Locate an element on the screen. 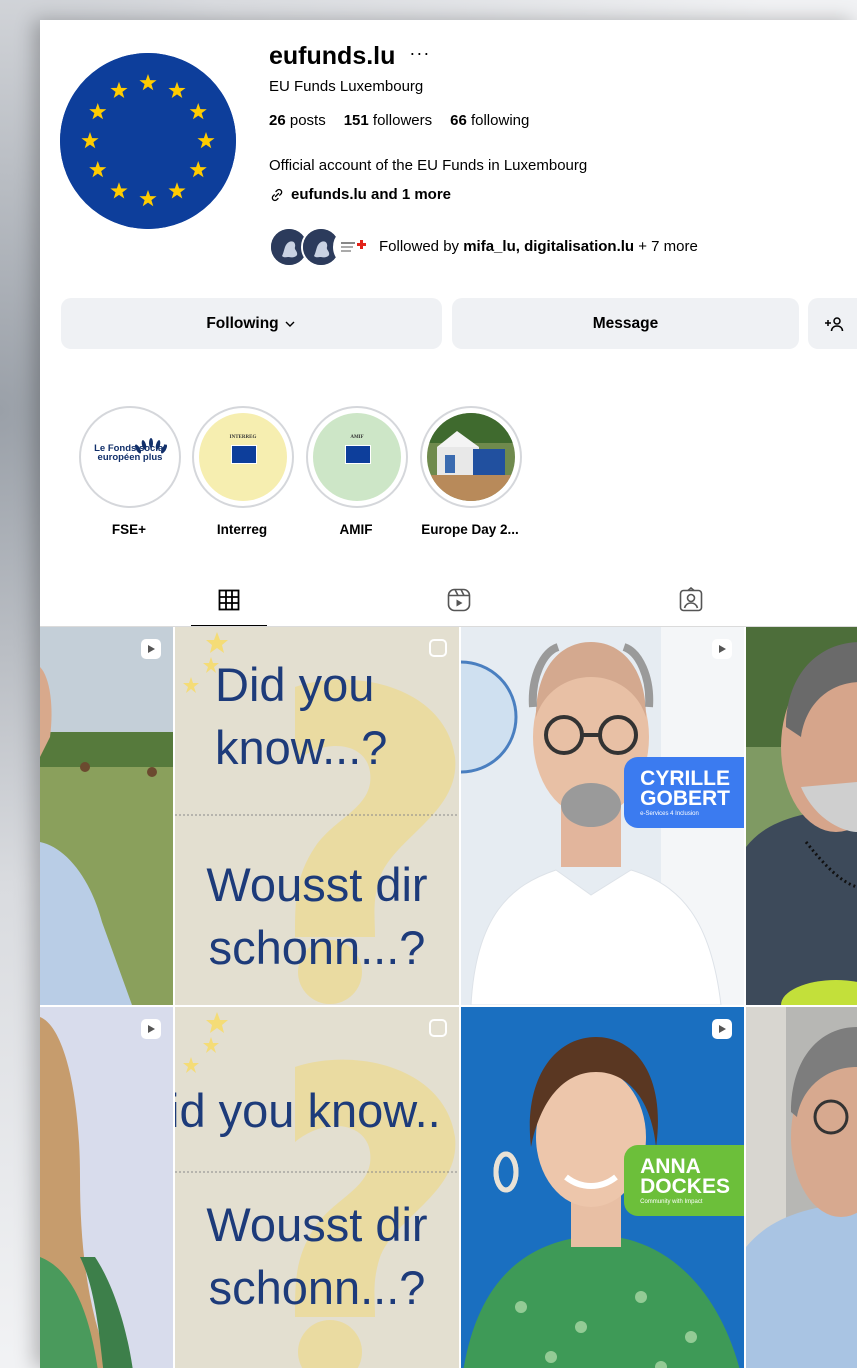  following-button-label: Following is located at coordinates (242, 323).